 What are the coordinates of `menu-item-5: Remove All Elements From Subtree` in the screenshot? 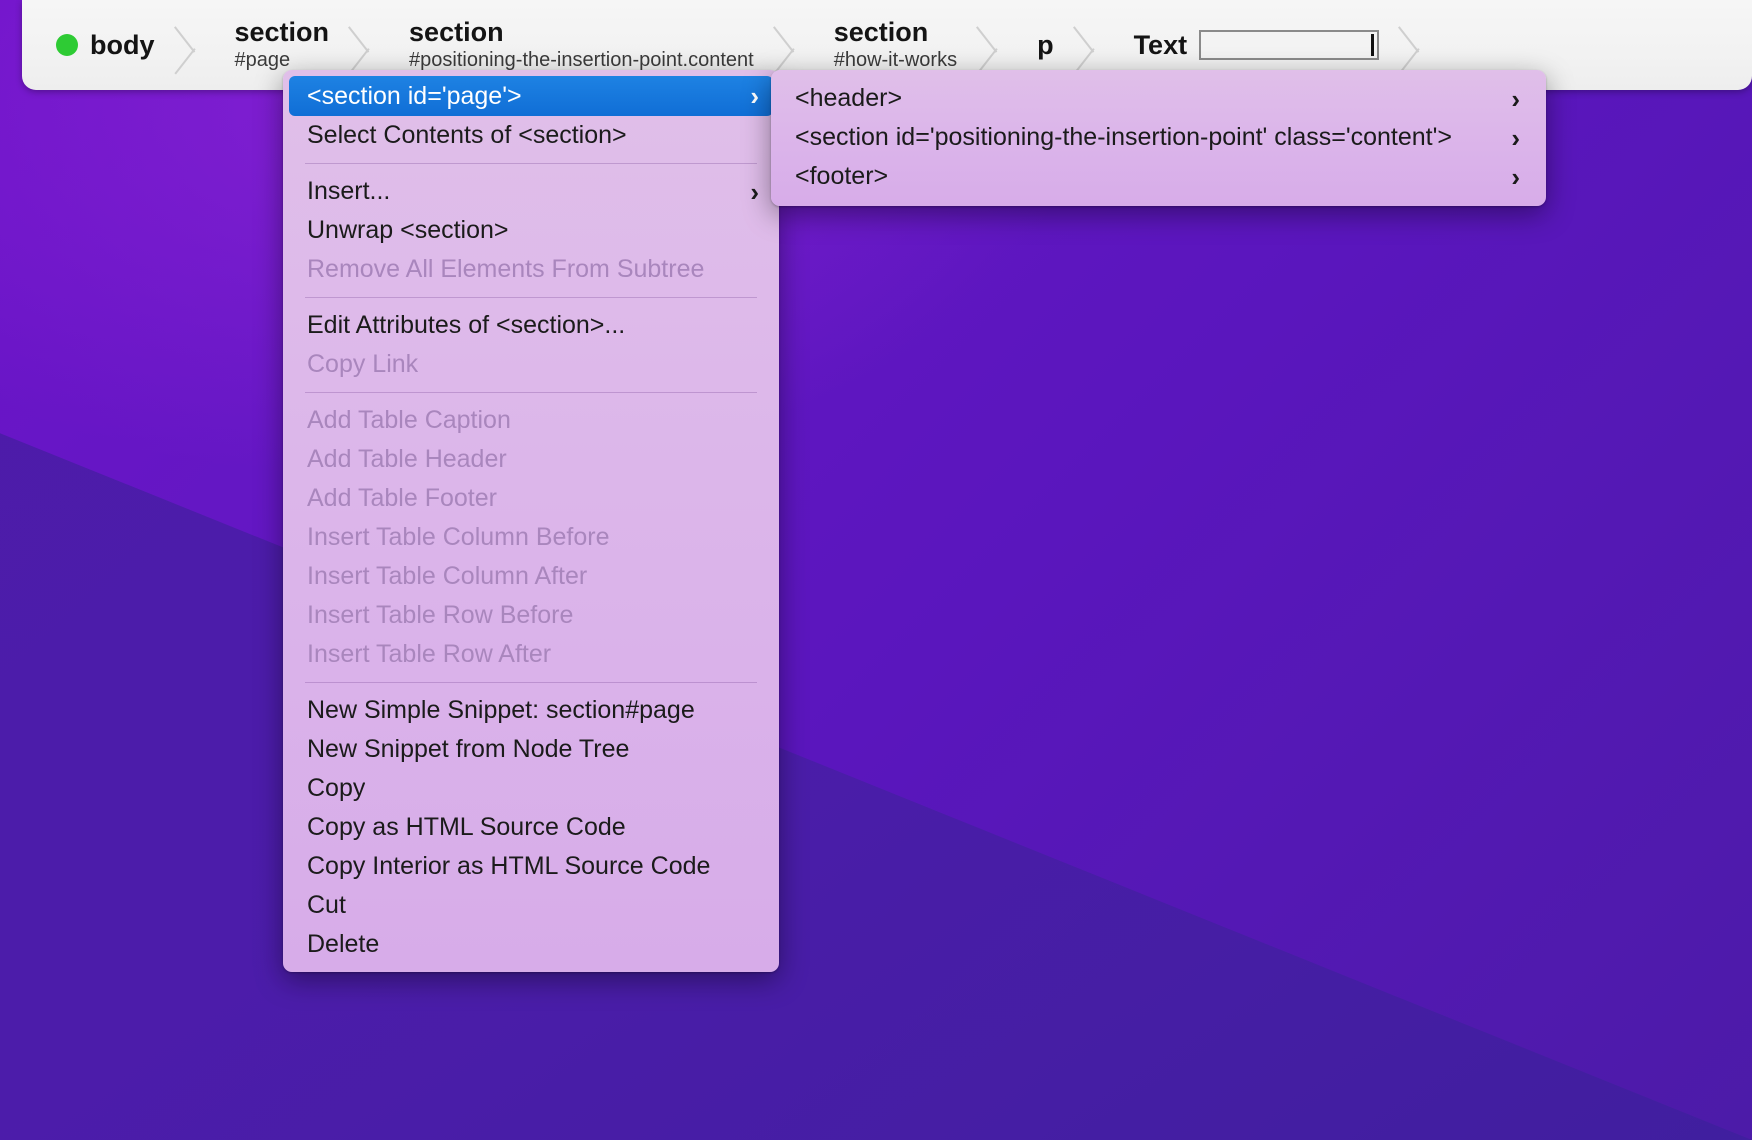 It's located at (531, 269).